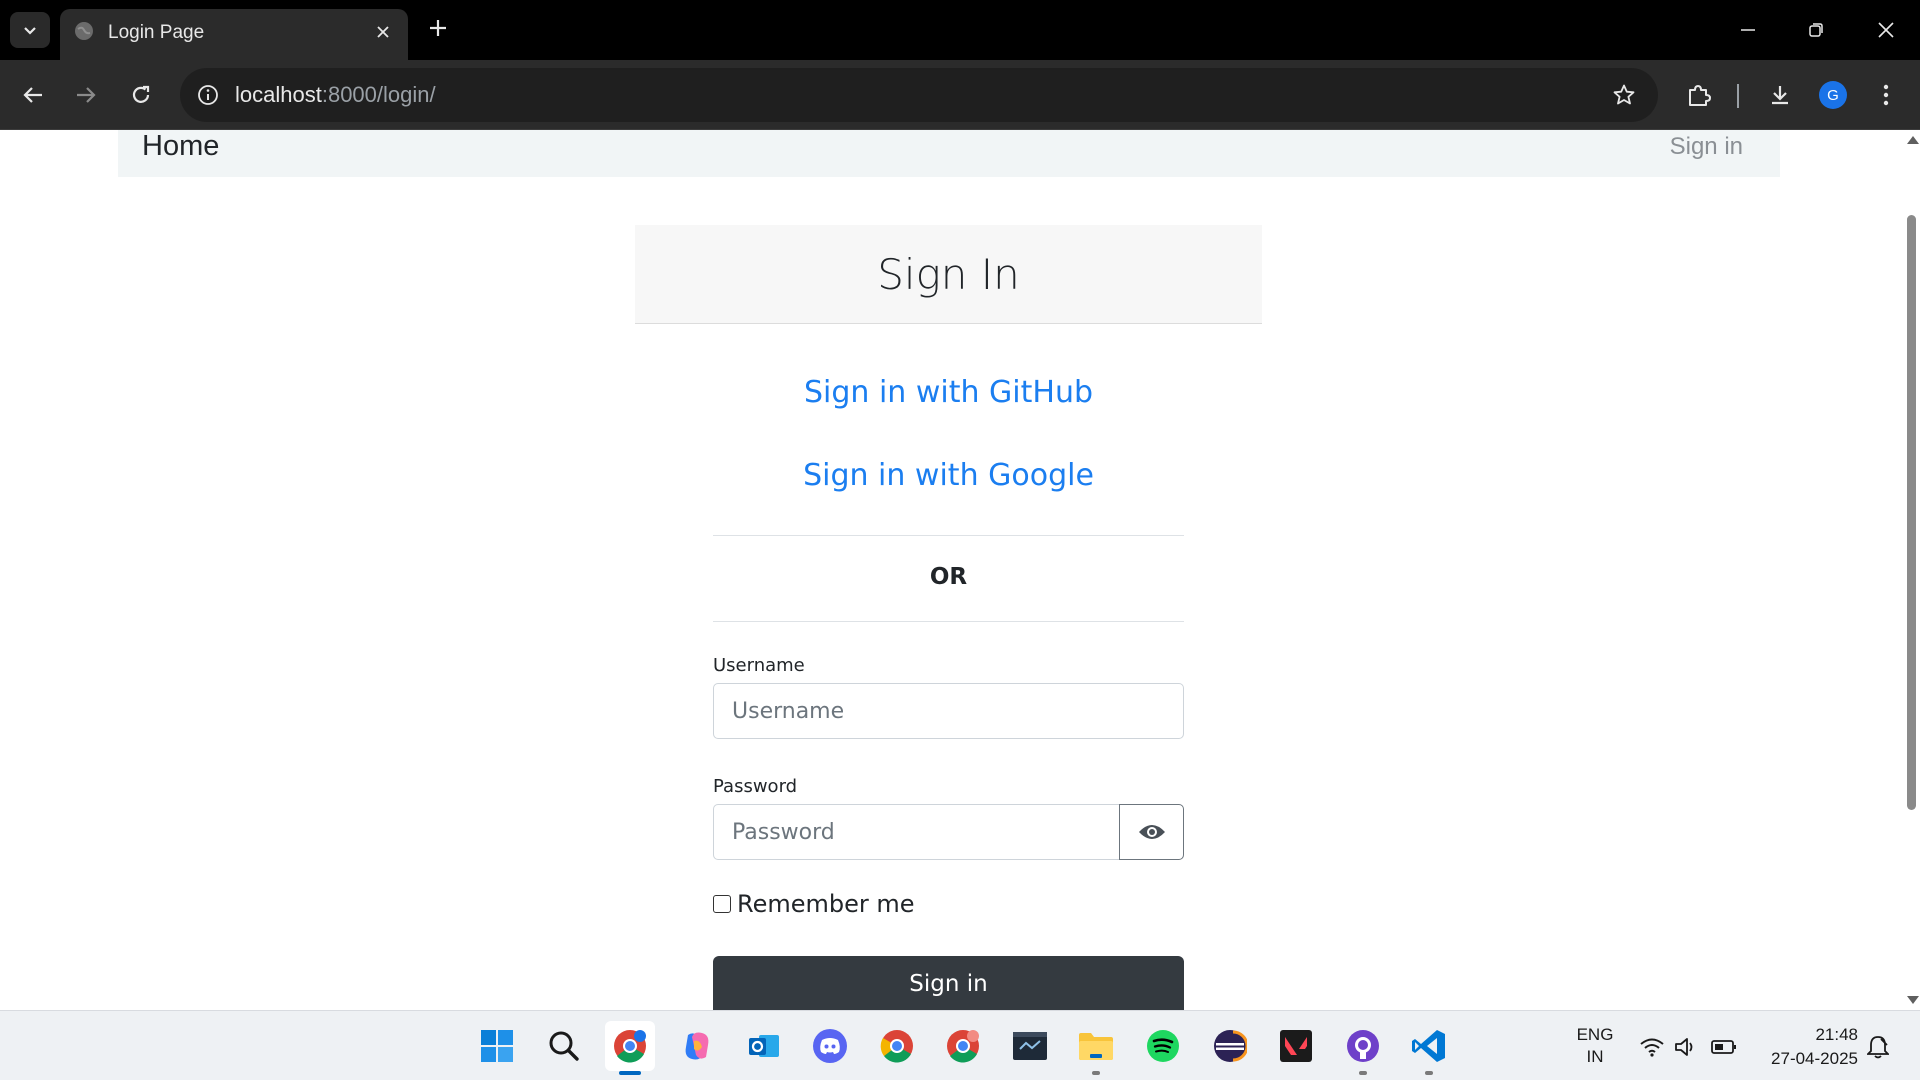  I want to click on minimize-button, so click(1748, 30).